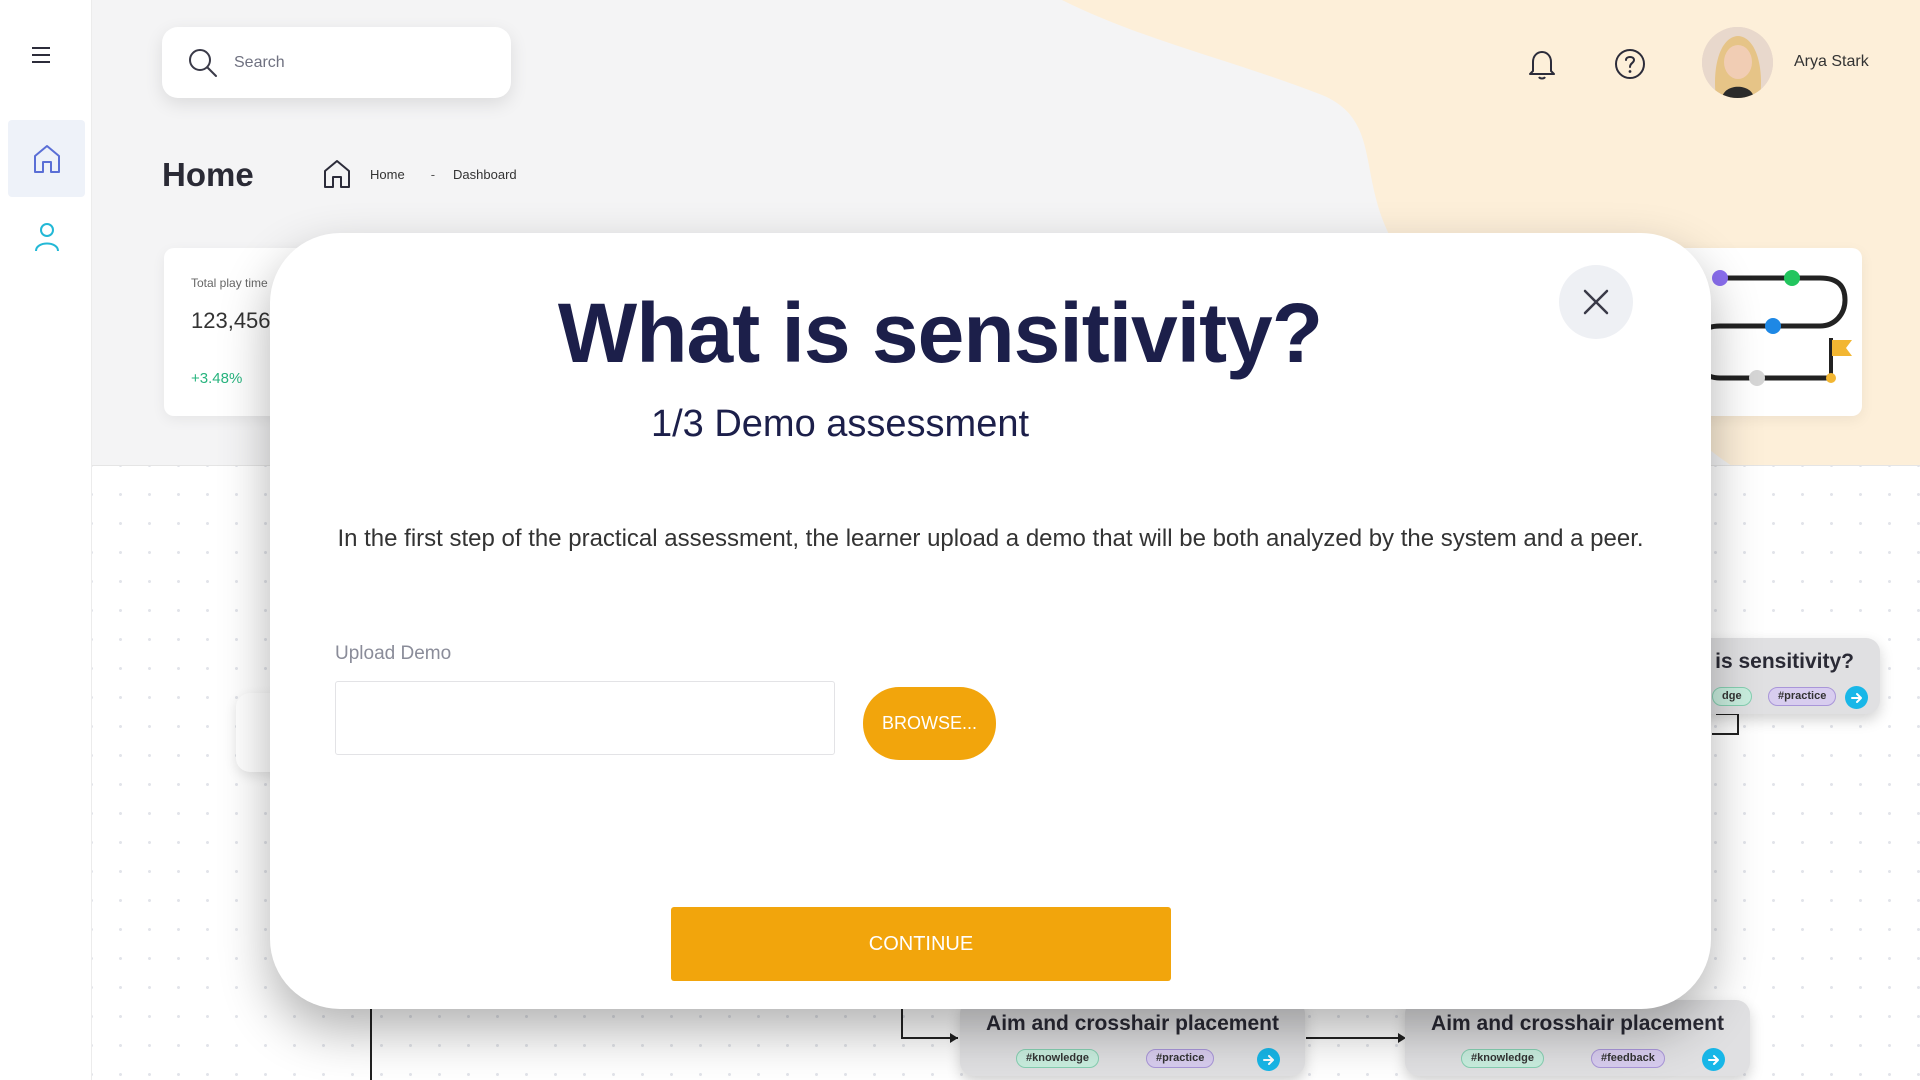 The image size is (1920, 1080). I want to click on close-button, so click(1596, 302).